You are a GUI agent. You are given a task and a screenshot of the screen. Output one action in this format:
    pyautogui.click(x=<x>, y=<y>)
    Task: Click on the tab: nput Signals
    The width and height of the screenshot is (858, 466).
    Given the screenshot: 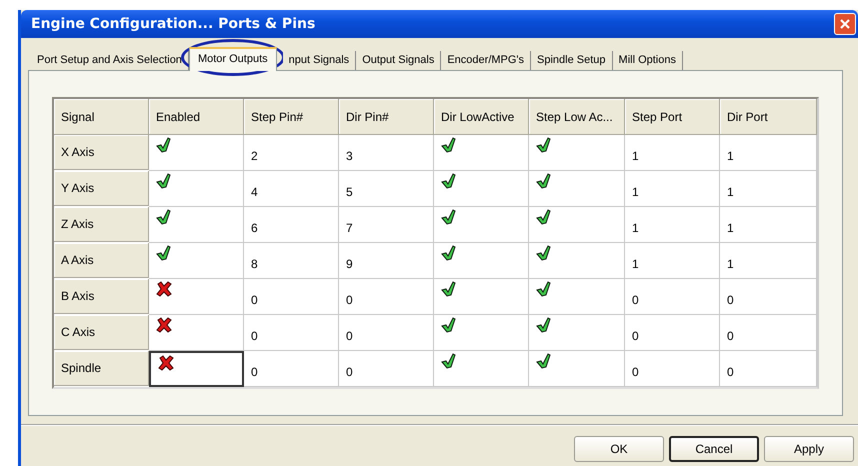 What is the action you would take?
    pyautogui.click(x=319, y=60)
    